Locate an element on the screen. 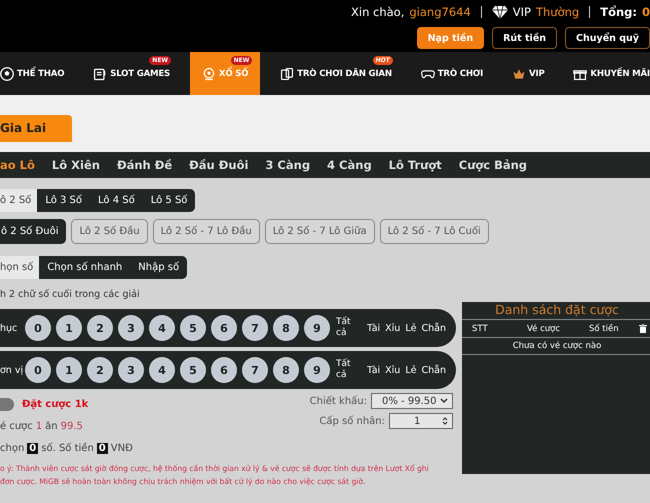 This screenshot has height=503, width=650. wallet-button: Rút tiền is located at coordinates (525, 38).